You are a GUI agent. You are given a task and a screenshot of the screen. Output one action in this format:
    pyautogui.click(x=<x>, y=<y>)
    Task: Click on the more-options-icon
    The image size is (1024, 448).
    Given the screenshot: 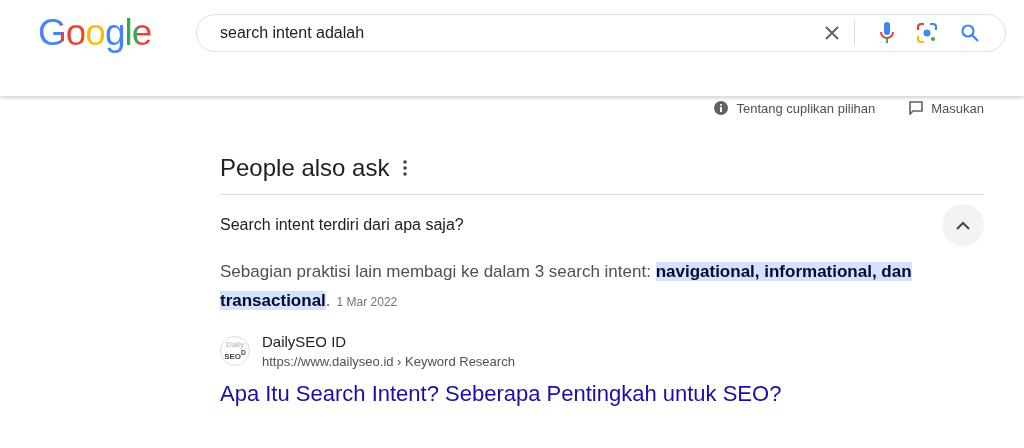 What is the action you would take?
    pyautogui.click(x=405, y=168)
    